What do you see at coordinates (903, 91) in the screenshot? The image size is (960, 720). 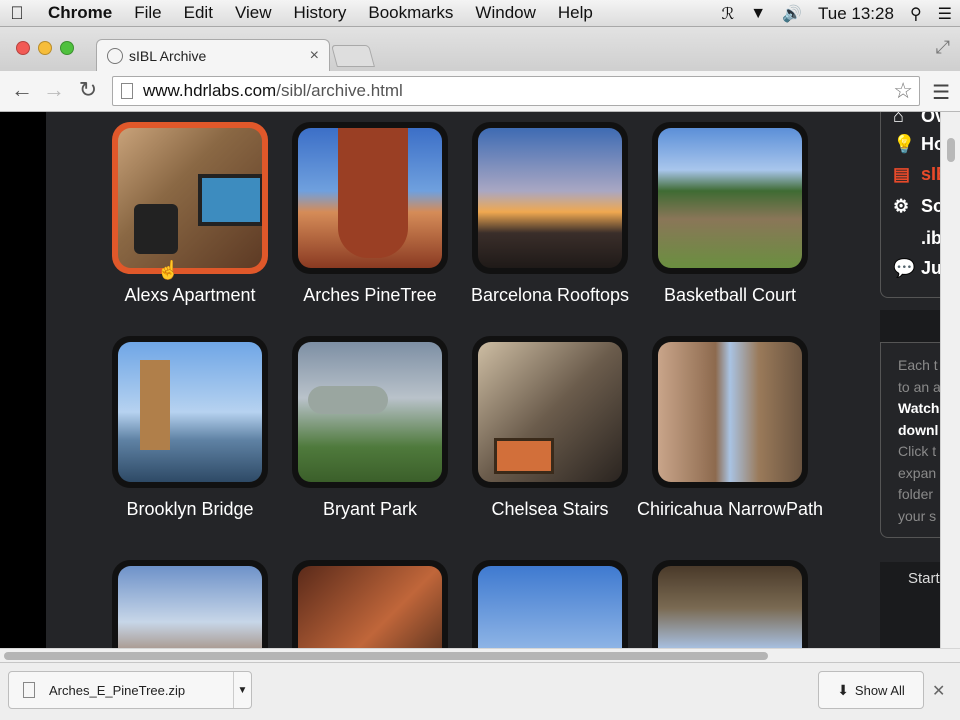 I see `bookmark-star-icon: ☆` at bounding box center [903, 91].